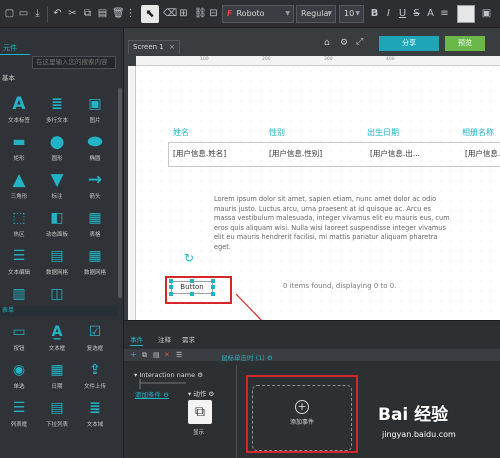 This screenshot has width=500, height=458. I want to click on widget-label: 复选框, so click(95, 349).